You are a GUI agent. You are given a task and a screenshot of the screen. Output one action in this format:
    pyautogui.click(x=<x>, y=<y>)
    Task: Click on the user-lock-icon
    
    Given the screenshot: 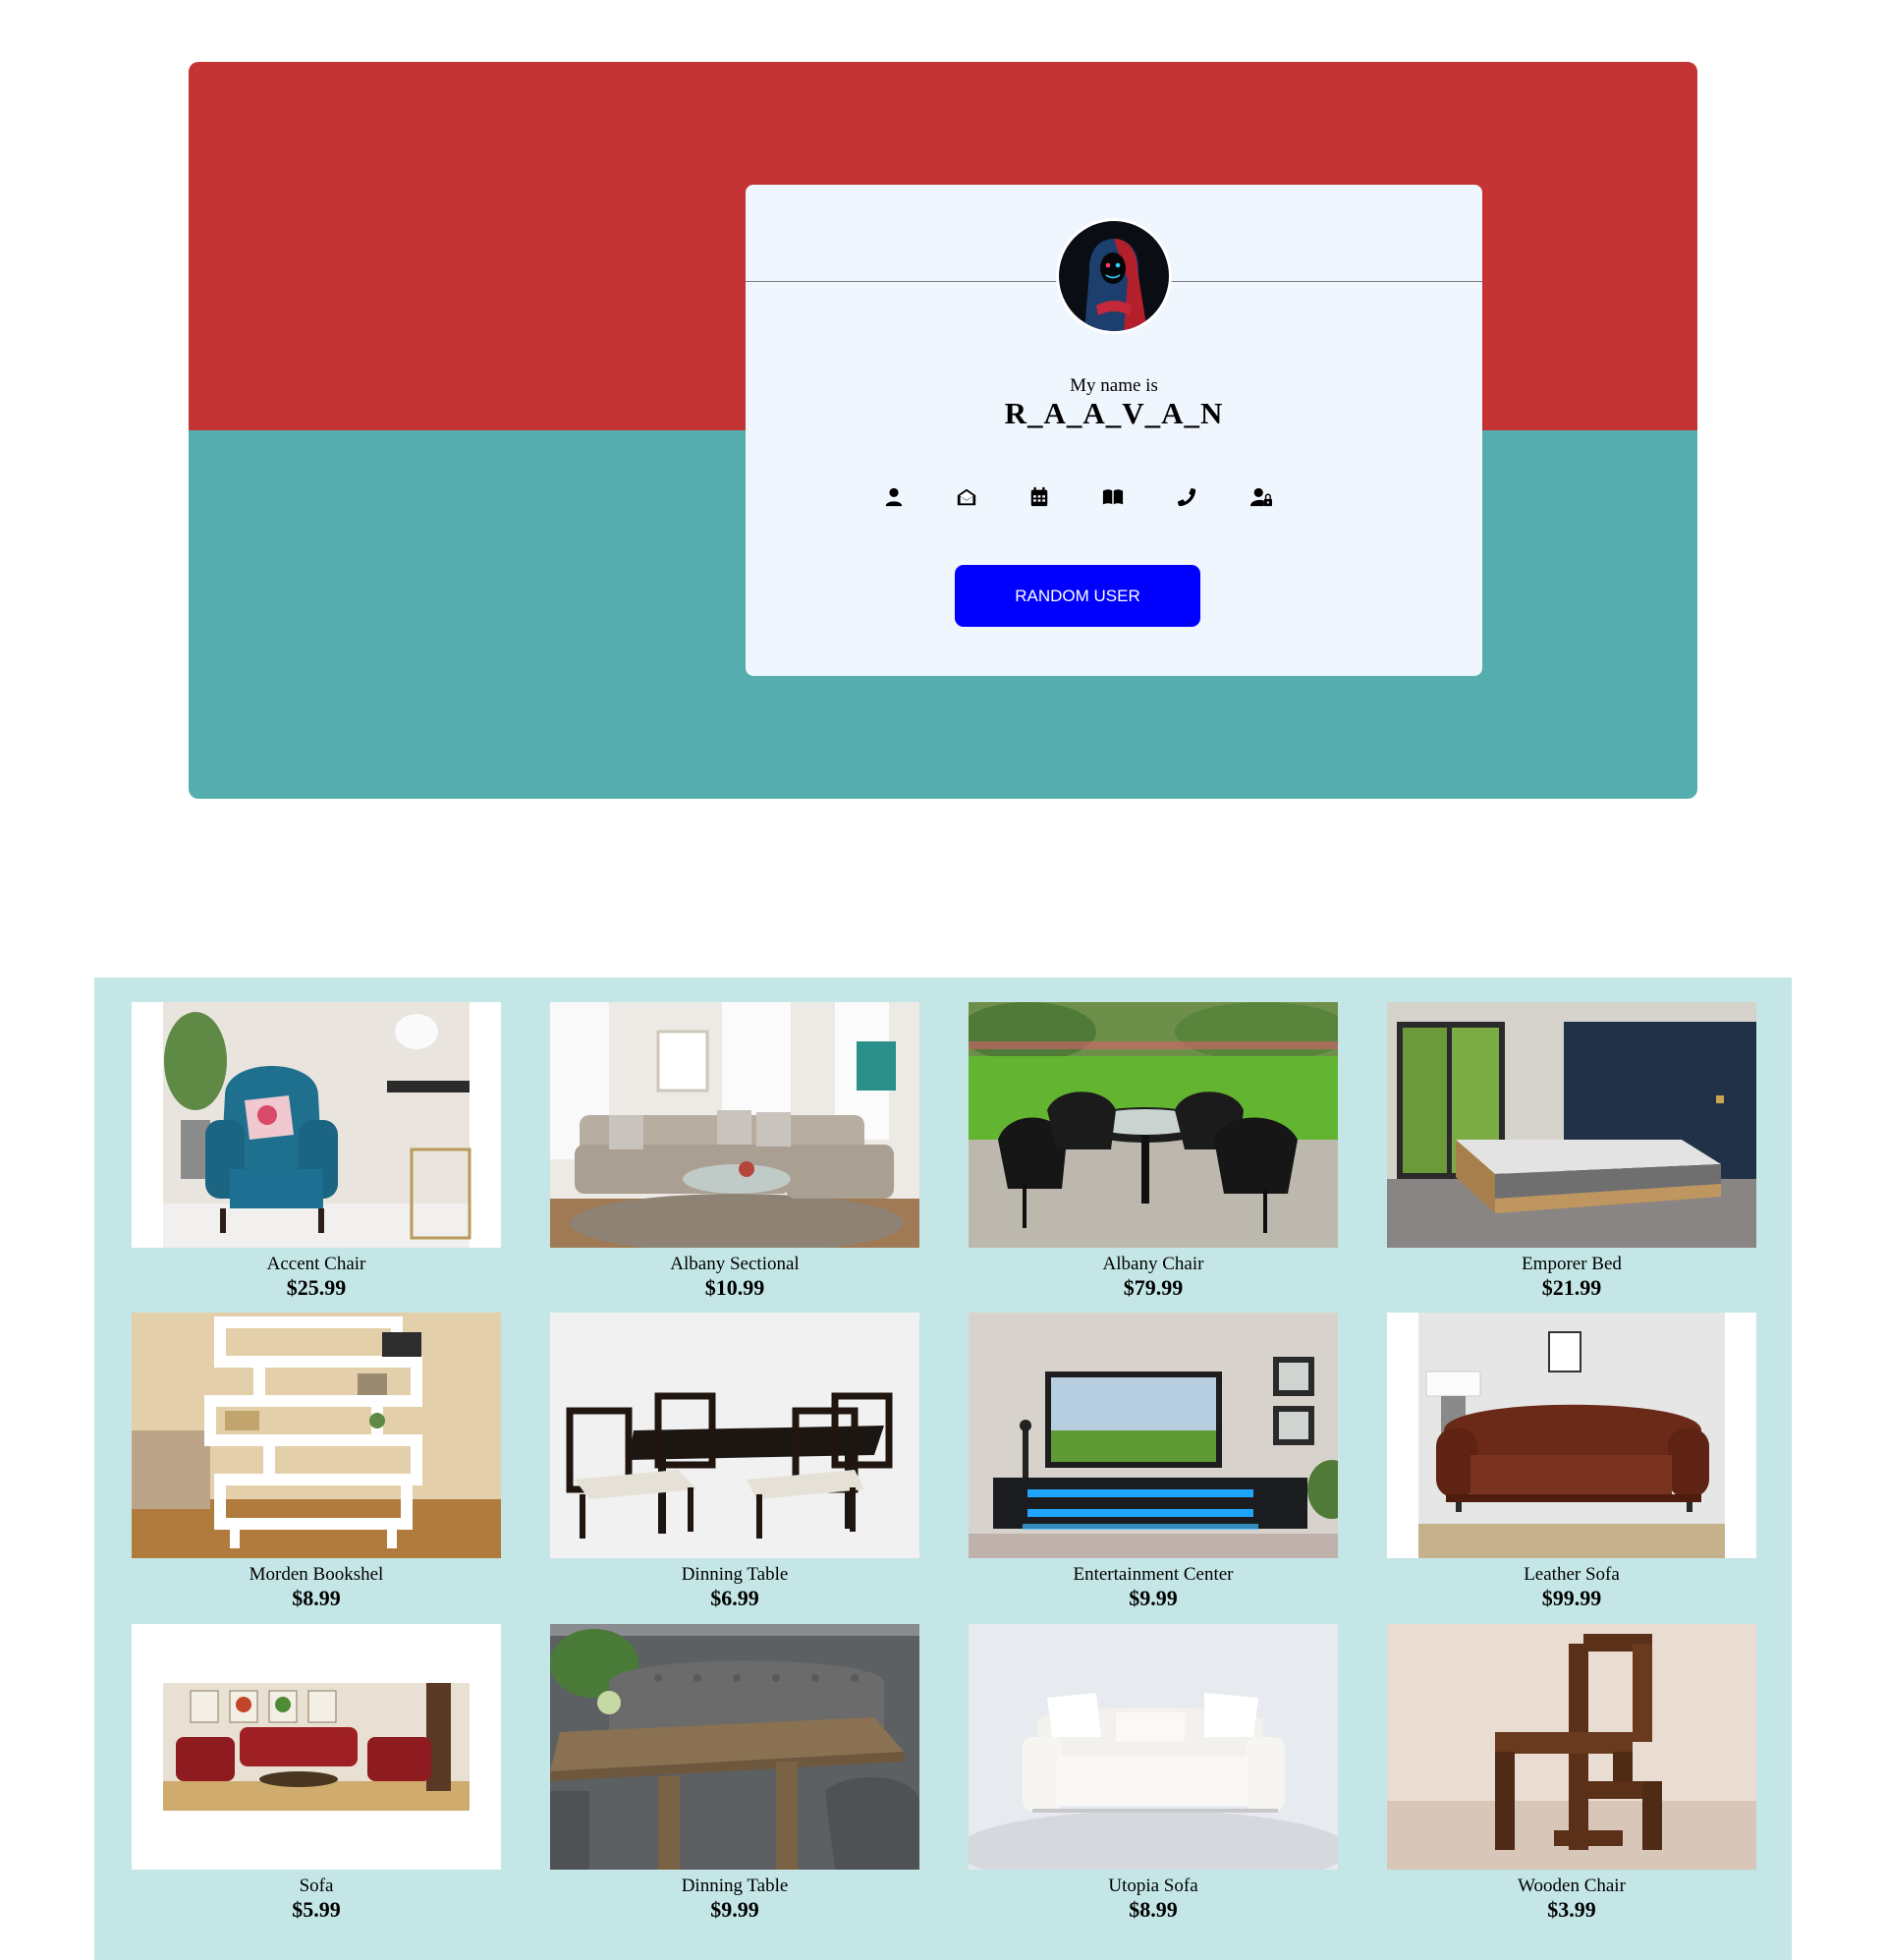 What is the action you would take?
    pyautogui.click(x=1262, y=498)
    